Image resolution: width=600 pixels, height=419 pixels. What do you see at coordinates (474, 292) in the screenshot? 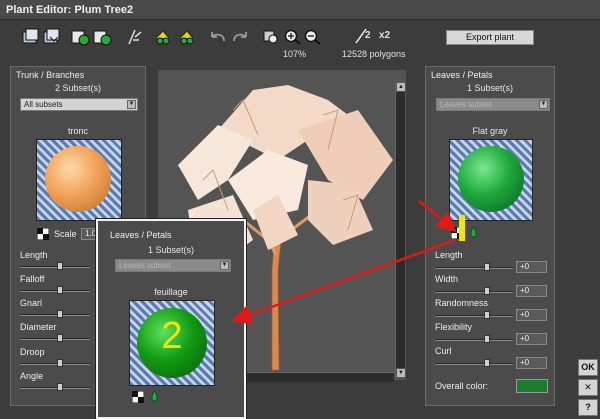
I see `width-slider-track` at bounding box center [474, 292].